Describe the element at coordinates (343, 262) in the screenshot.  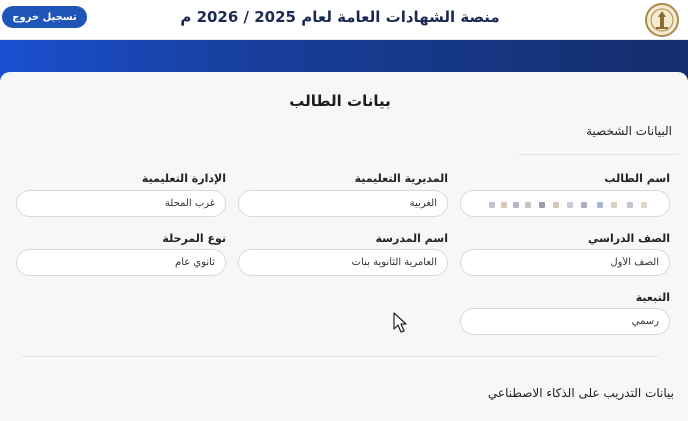
I see `school-field` at that location.